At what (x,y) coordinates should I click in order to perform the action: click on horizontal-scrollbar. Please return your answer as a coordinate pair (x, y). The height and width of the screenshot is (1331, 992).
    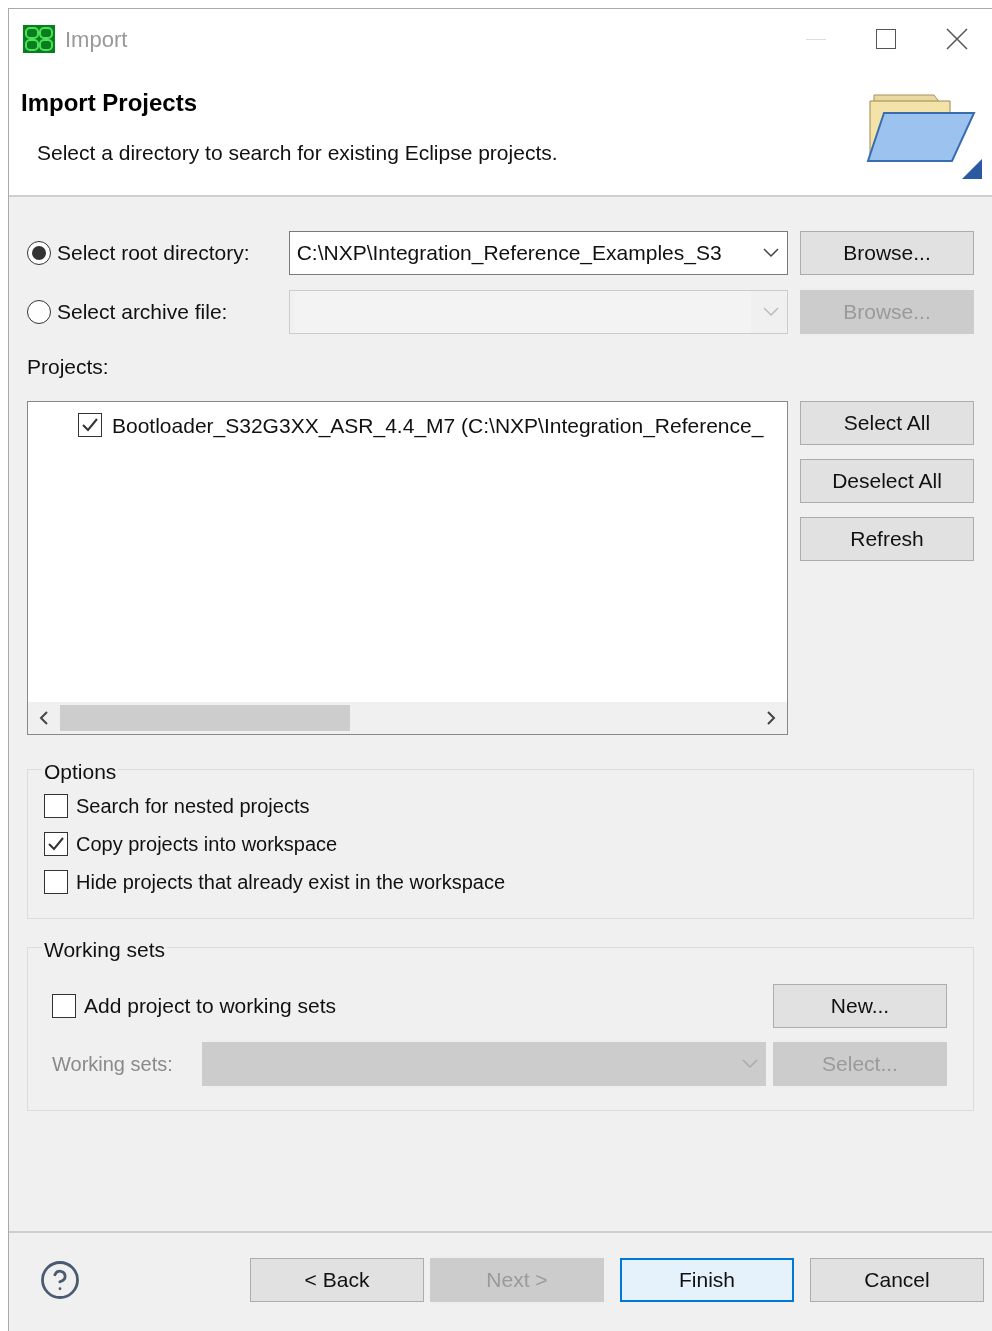
    Looking at the image, I should click on (407, 717).